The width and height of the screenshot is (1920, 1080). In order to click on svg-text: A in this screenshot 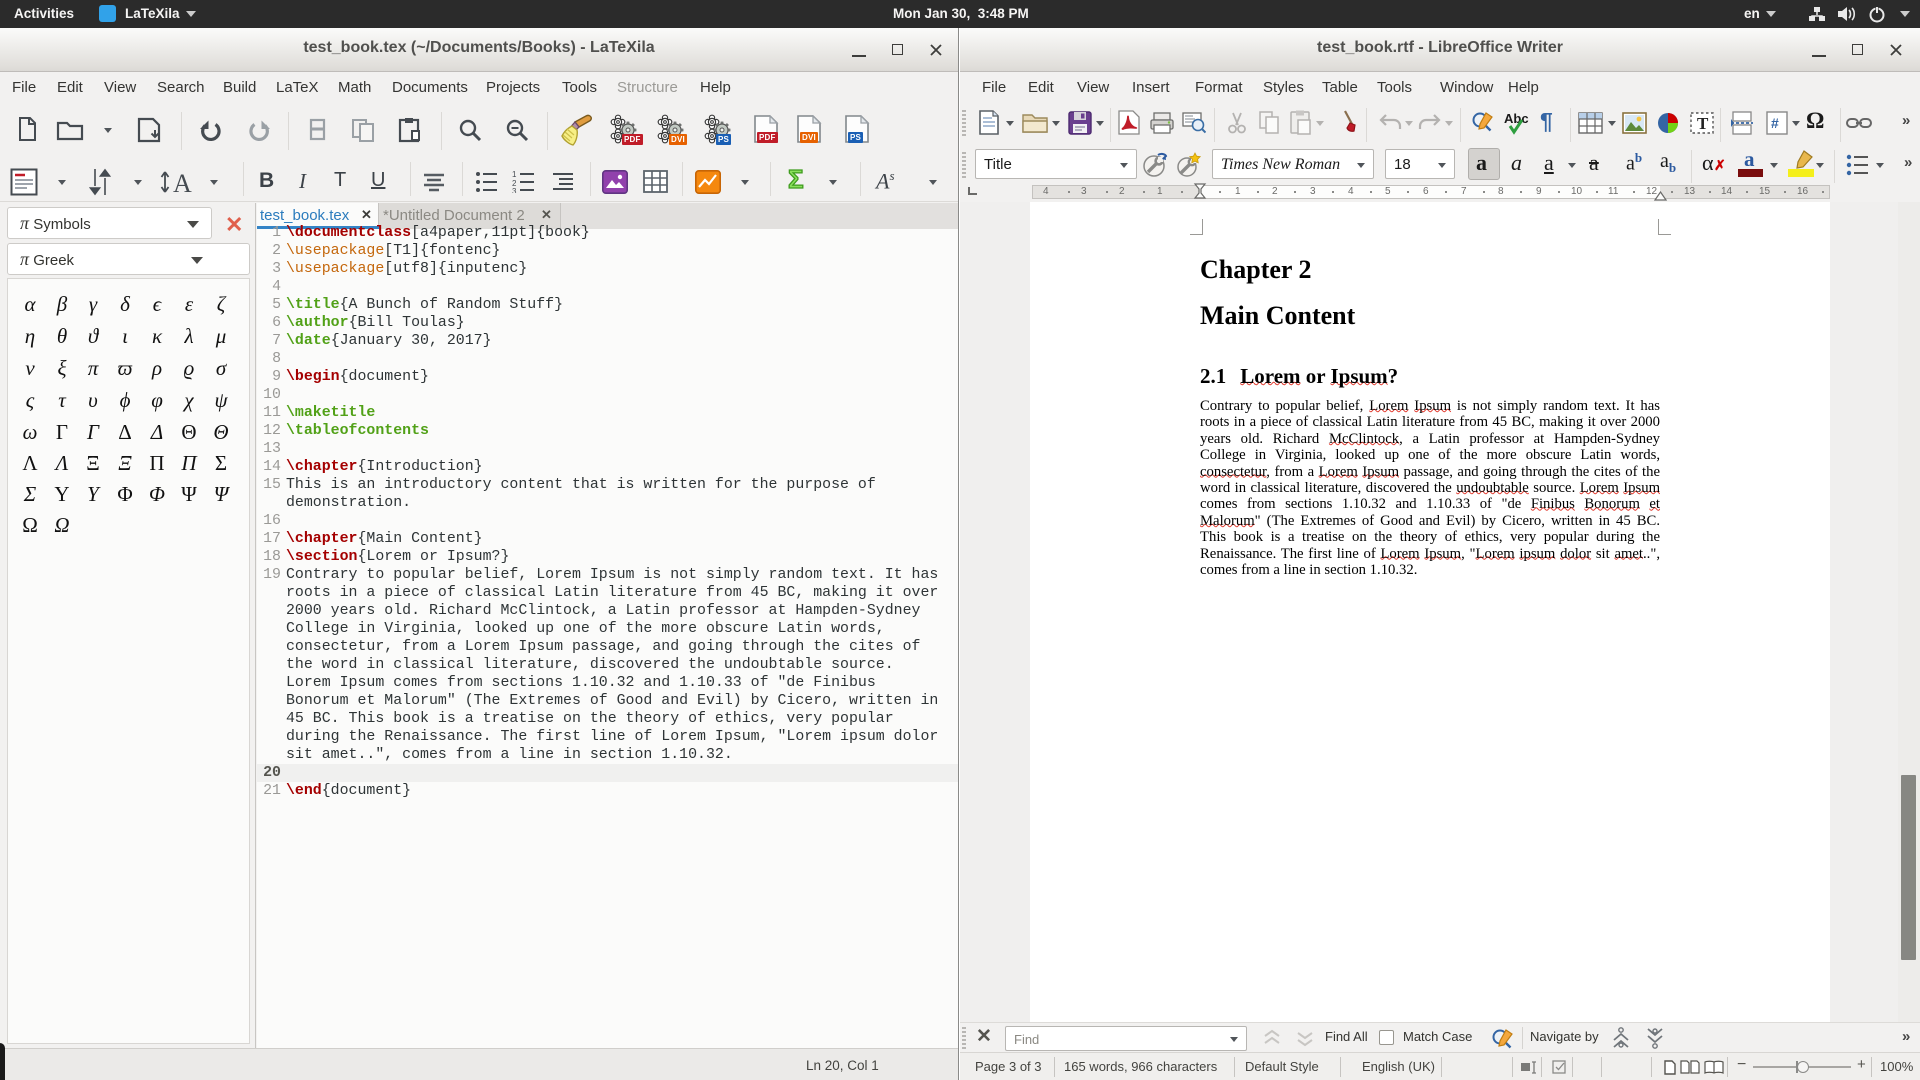, I will do `click(182, 182)`.